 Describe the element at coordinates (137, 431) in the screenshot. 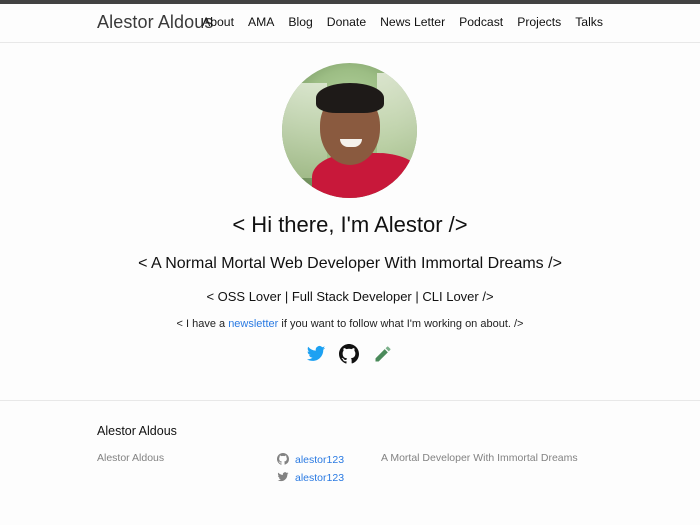

I see `footer-title: Alestor Aldous` at that location.